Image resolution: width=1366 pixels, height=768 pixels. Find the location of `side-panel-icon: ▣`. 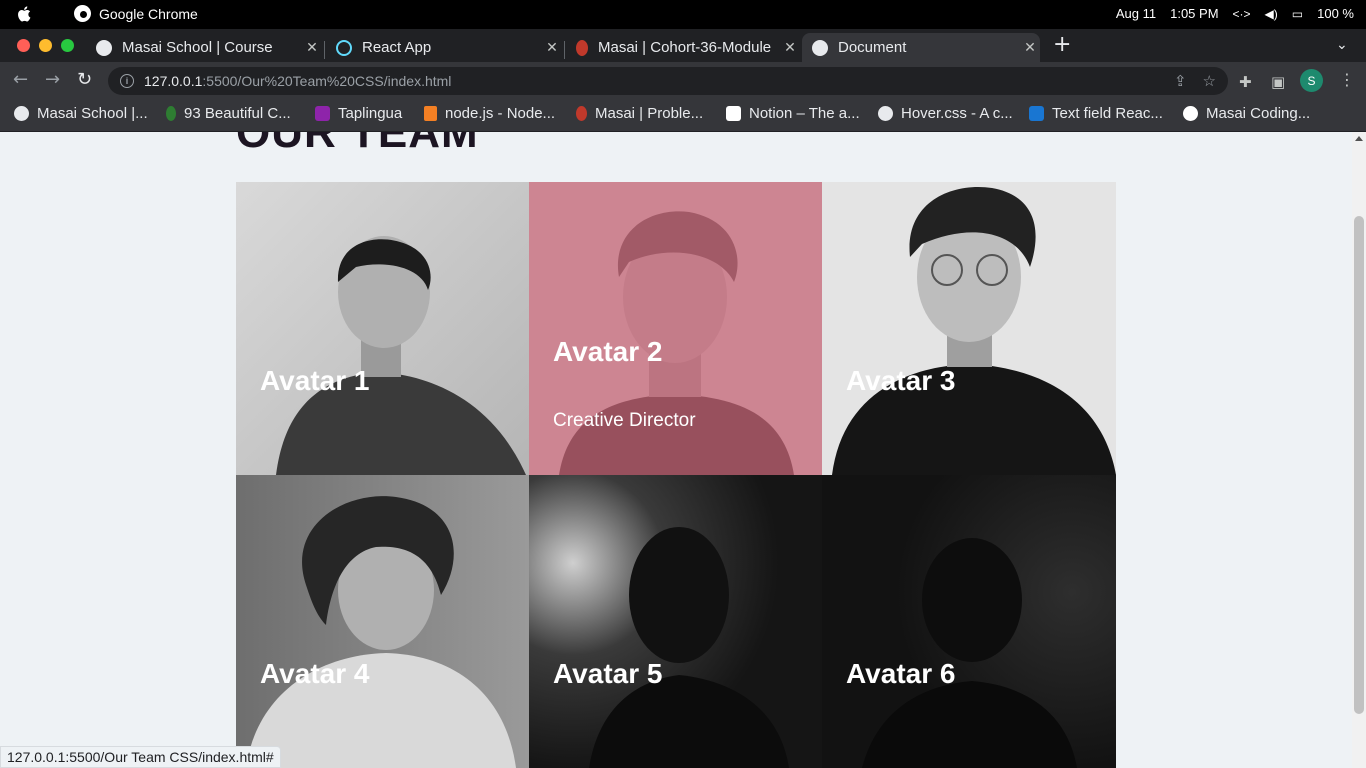

side-panel-icon: ▣ is located at coordinates (1278, 82).